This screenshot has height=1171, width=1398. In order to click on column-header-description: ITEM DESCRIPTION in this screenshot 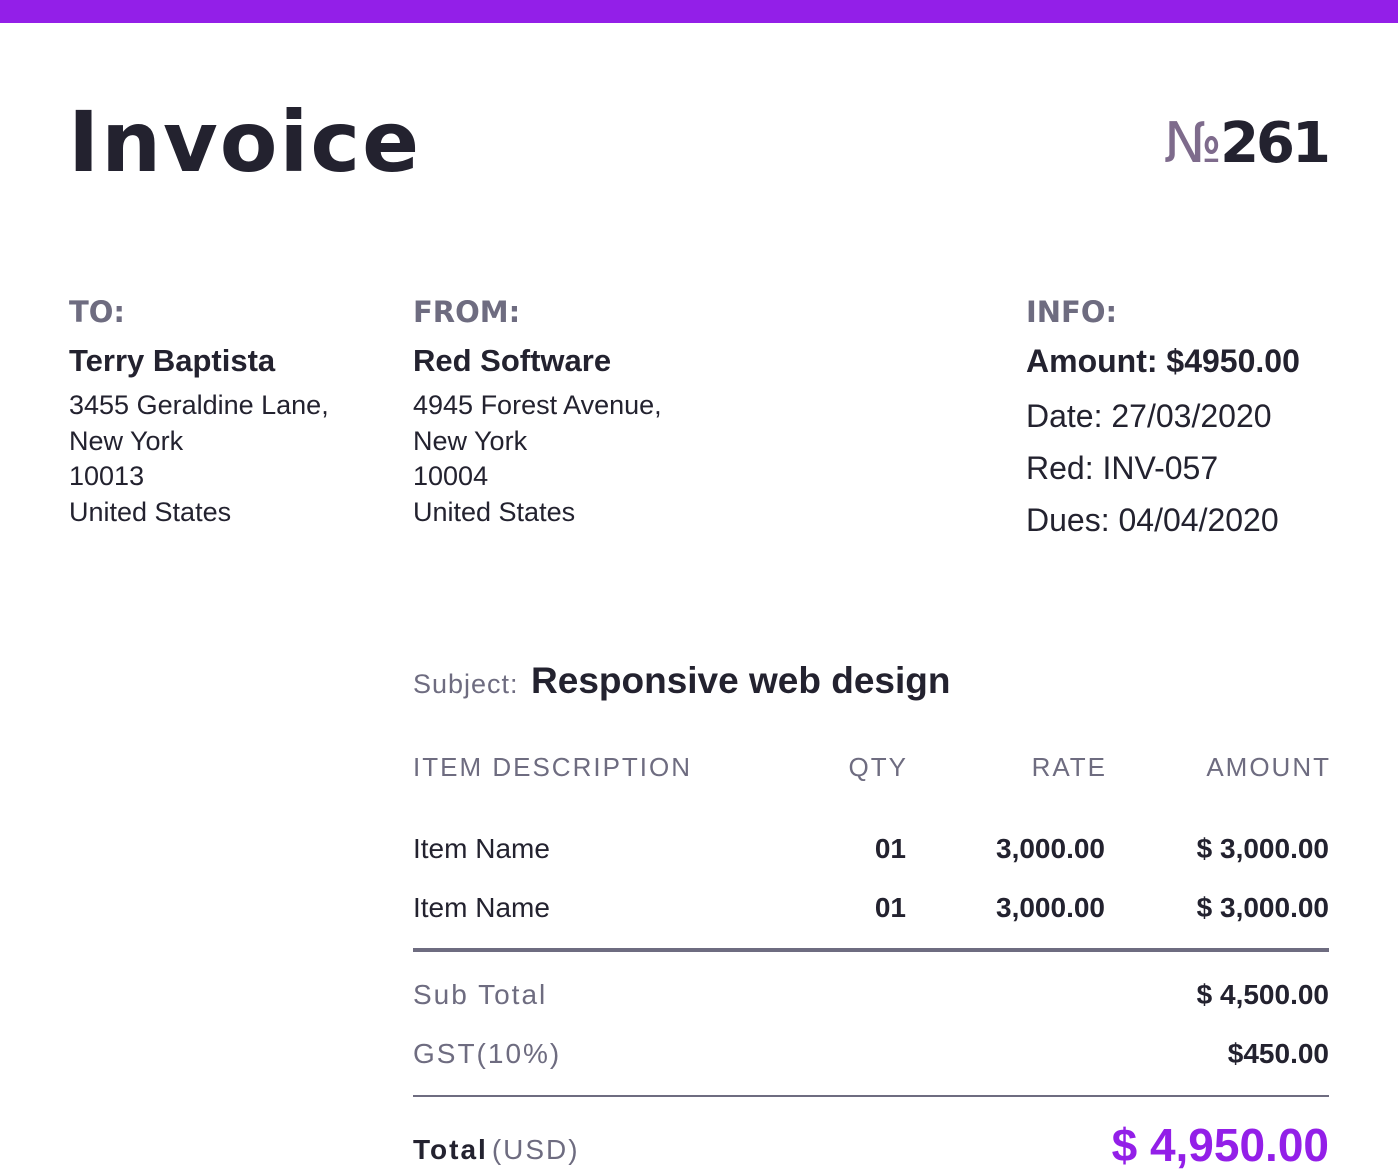, I will do `click(553, 767)`.